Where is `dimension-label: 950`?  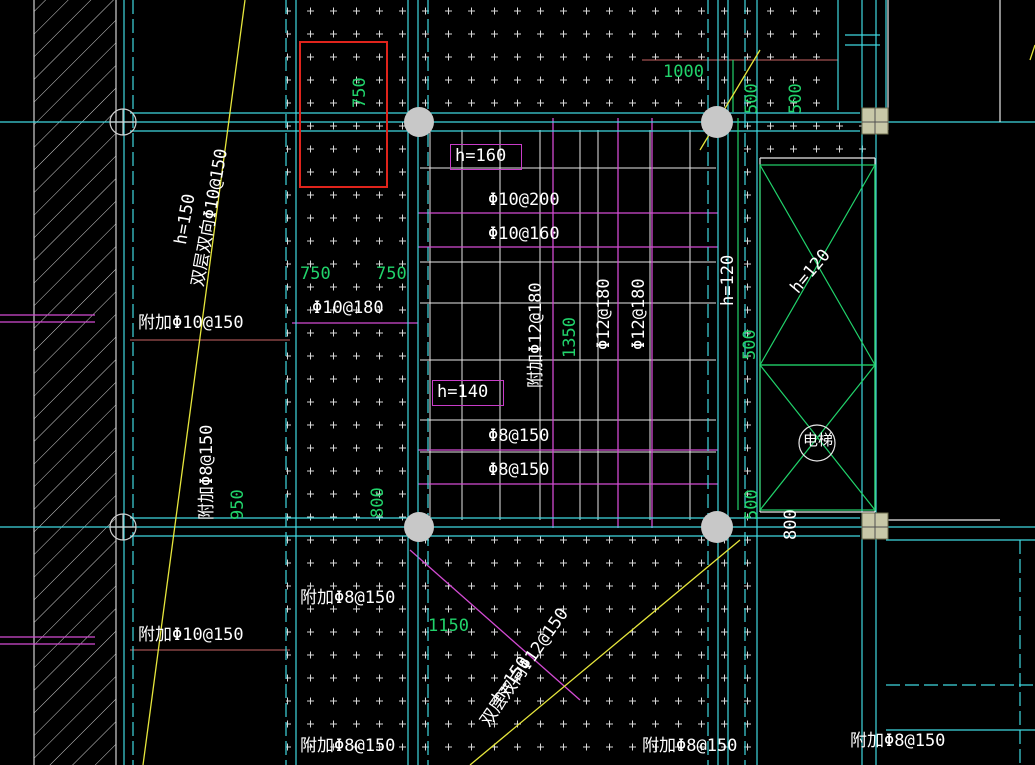
dimension-label: 950 is located at coordinates (238, 504).